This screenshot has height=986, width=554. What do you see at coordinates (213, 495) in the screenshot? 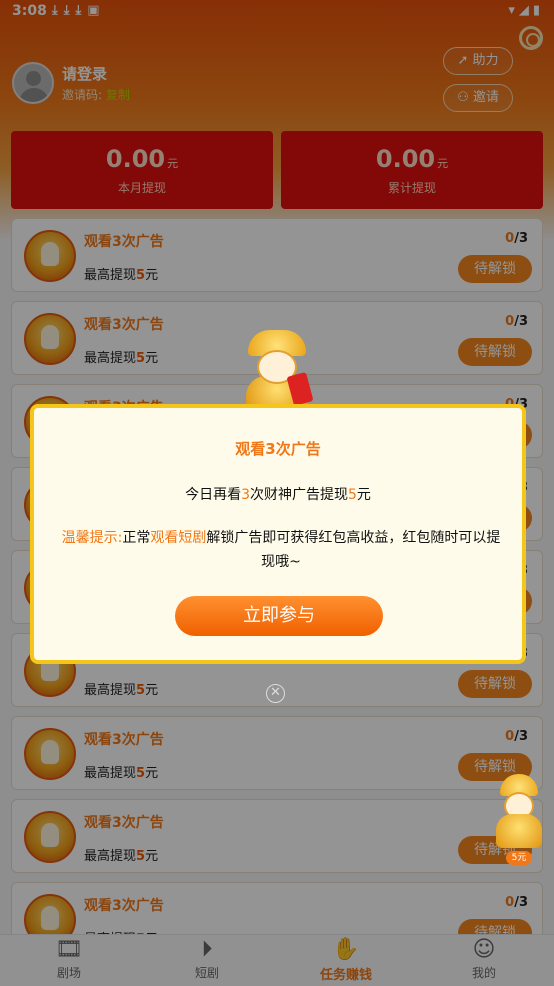
I see `modal-line-prefix: 今日再看` at bounding box center [213, 495].